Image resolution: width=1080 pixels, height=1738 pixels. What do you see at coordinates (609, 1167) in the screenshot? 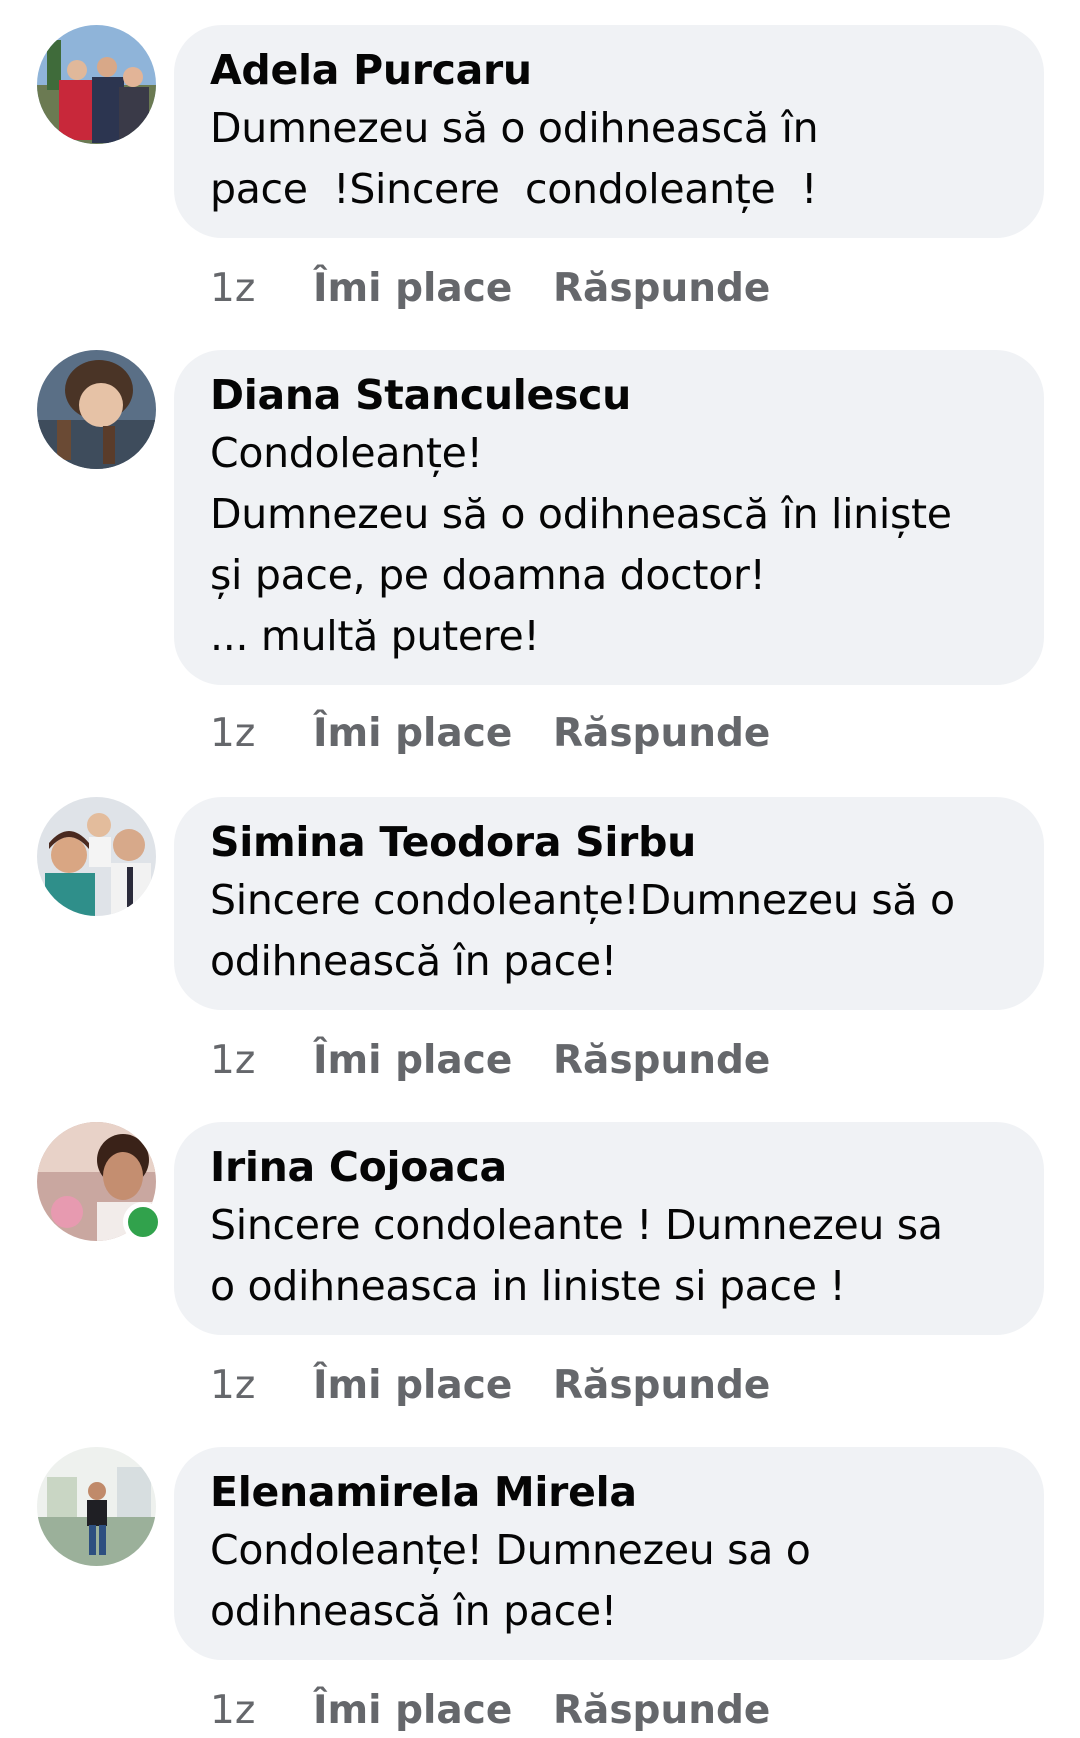
I see `comment-author: Irina Cojoaca` at bounding box center [609, 1167].